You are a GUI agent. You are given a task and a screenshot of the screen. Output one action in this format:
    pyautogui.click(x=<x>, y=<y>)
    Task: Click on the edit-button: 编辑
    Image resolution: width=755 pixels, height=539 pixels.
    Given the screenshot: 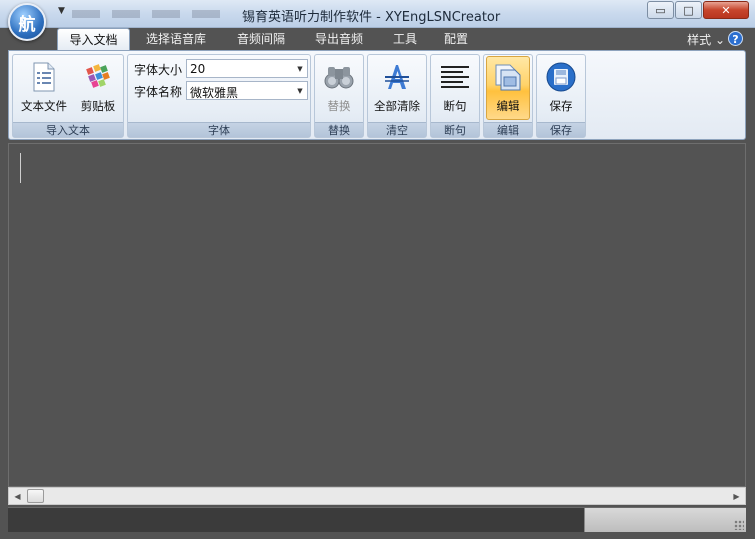 What is the action you would take?
    pyautogui.click(x=508, y=88)
    